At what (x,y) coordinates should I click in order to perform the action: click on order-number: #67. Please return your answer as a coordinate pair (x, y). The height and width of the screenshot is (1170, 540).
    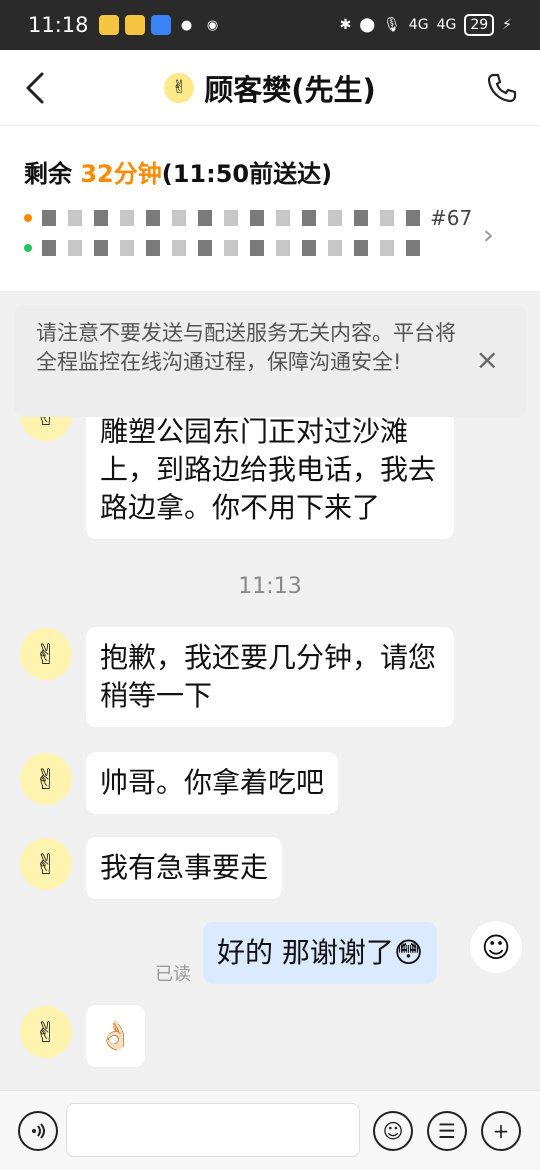
    Looking at the image, I should click on (451, 218).